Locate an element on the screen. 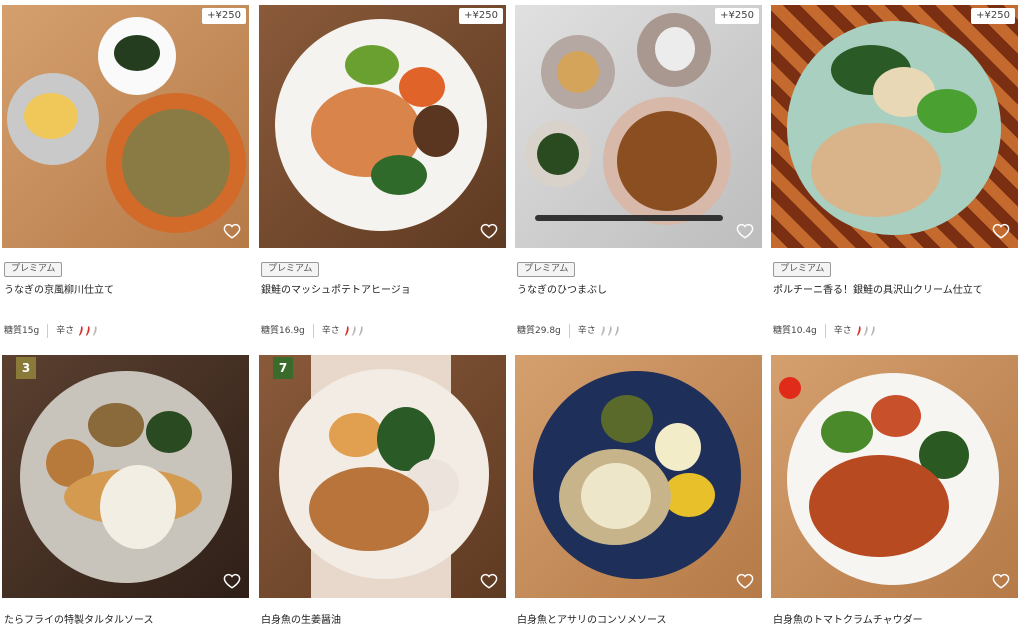 This screenshot has width=1024, height=632. product-meta: 糖質29.8g 辛さ is located at coordinates (569, 331).